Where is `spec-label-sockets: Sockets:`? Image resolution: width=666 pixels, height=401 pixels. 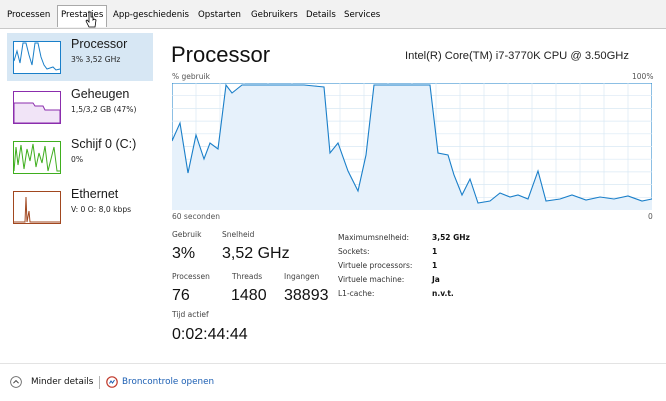 spec-label-sockets: Sockets: is located at coordinates (354, 251).